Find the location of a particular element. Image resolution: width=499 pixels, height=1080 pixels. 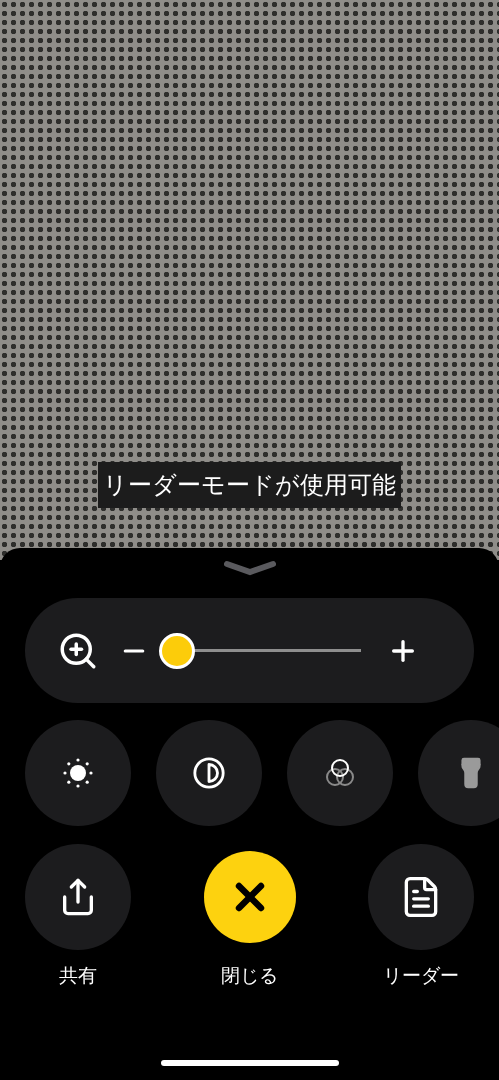

zoom-slider-thumb is located at coordinates (176, 650).